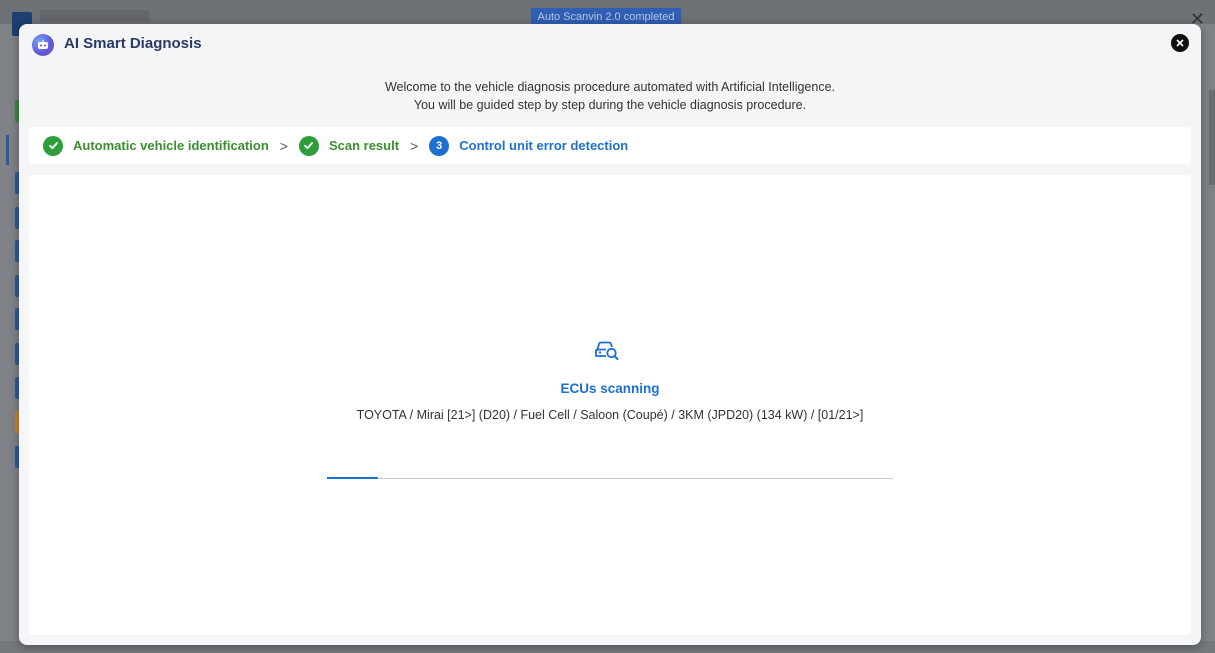  Describe the element at coordinates (1212, 137) in the screenshot. I see `background-scrollbar` at that location.